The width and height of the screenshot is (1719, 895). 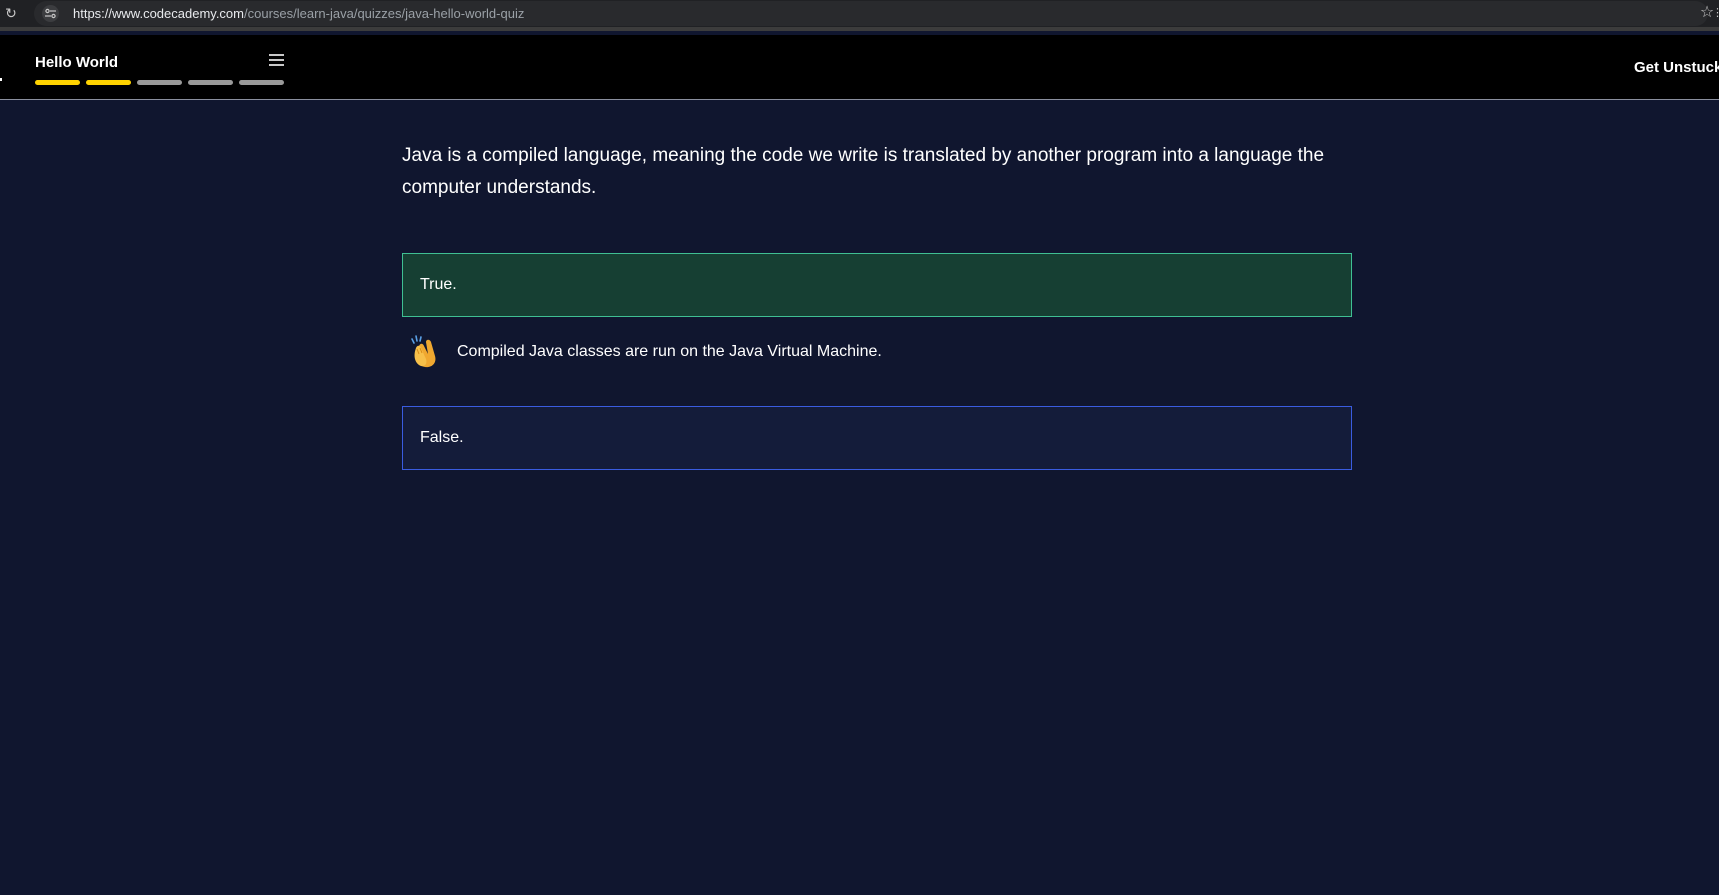 What do you see at coordinates (877, 438) in the screenshot?
I see `answer-option-false: False.` at bounding box center [877, 438].